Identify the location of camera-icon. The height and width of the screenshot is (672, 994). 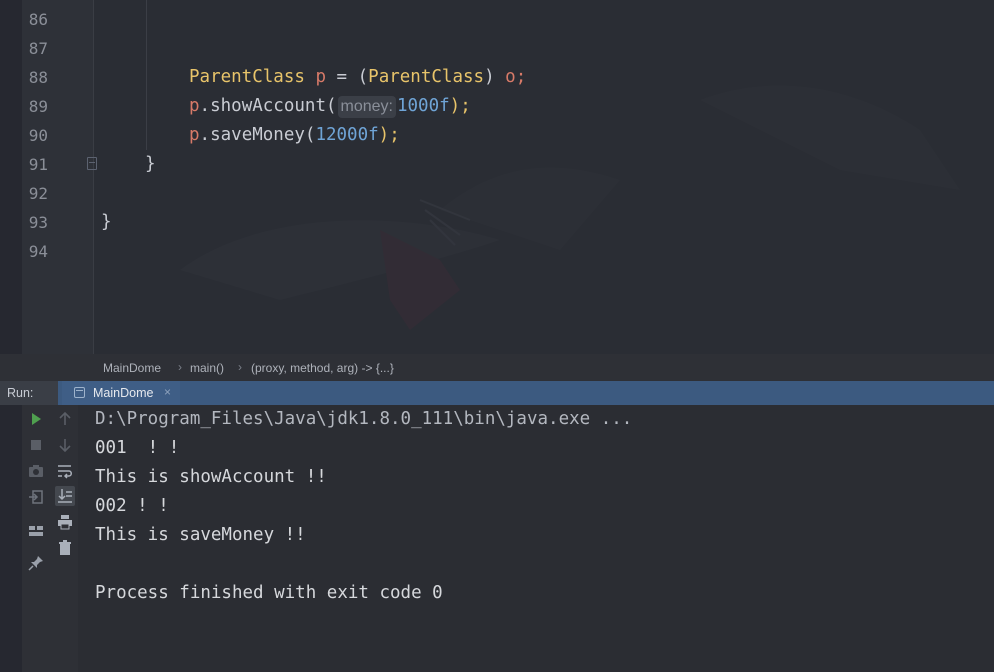
(36, 471).